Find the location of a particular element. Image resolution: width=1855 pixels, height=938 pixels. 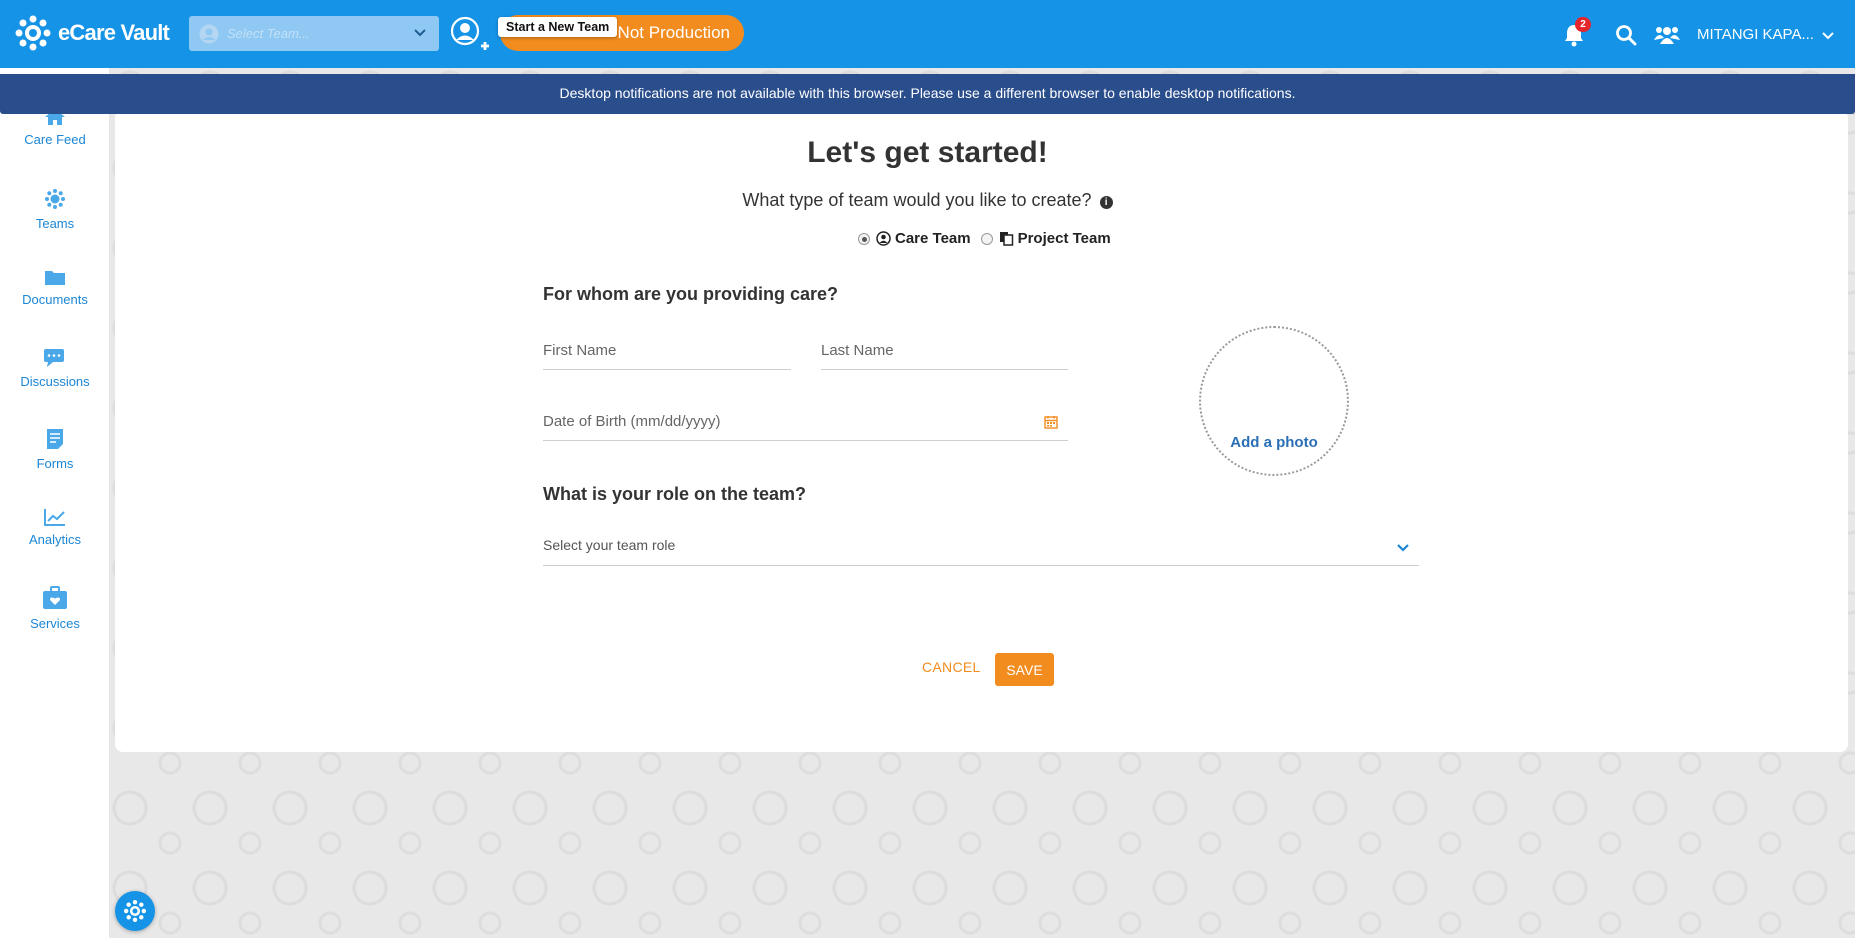

care-recipient-heading: For whom are you providing care? is located at coordinates (691, 294).